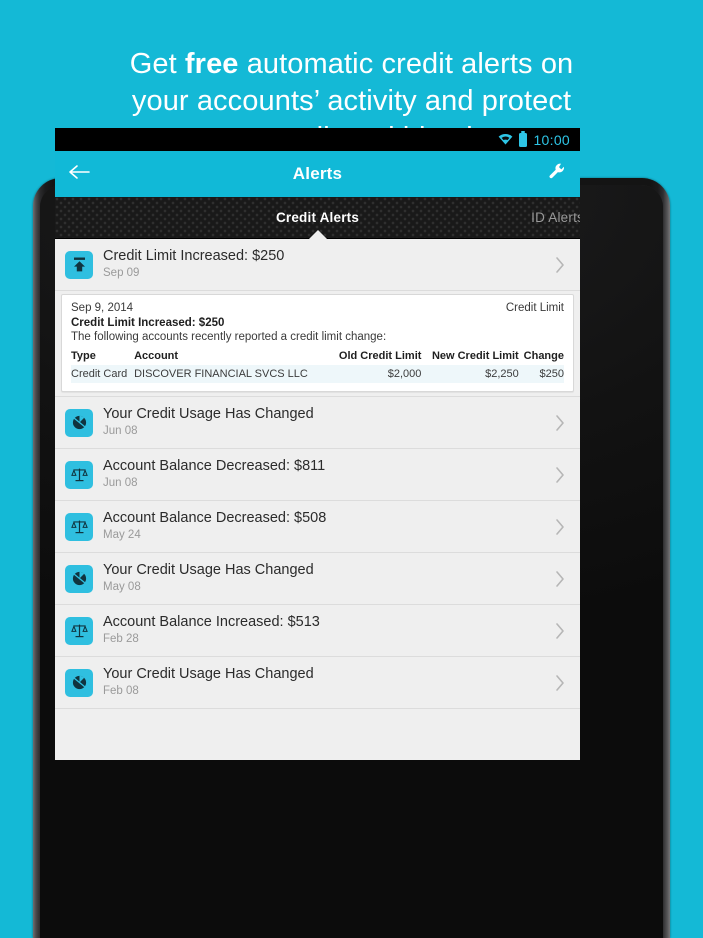 The height and width of the screenshot is (938, 703). What do you see at coordinates (375, 374) in the screenshot?
I see `cell-old-credit-limit: $2,000` at bounding box center [375, 374].